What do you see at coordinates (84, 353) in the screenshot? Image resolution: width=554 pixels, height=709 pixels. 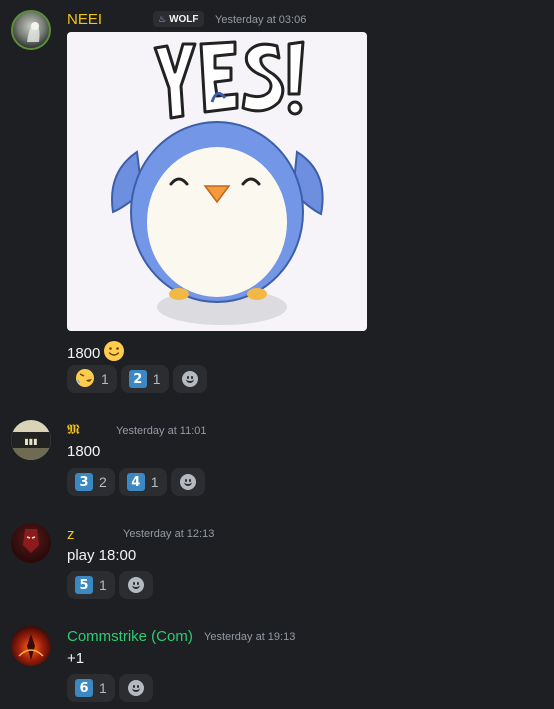 I see `message-text-value: 1800` at bounding box center [84, 353].